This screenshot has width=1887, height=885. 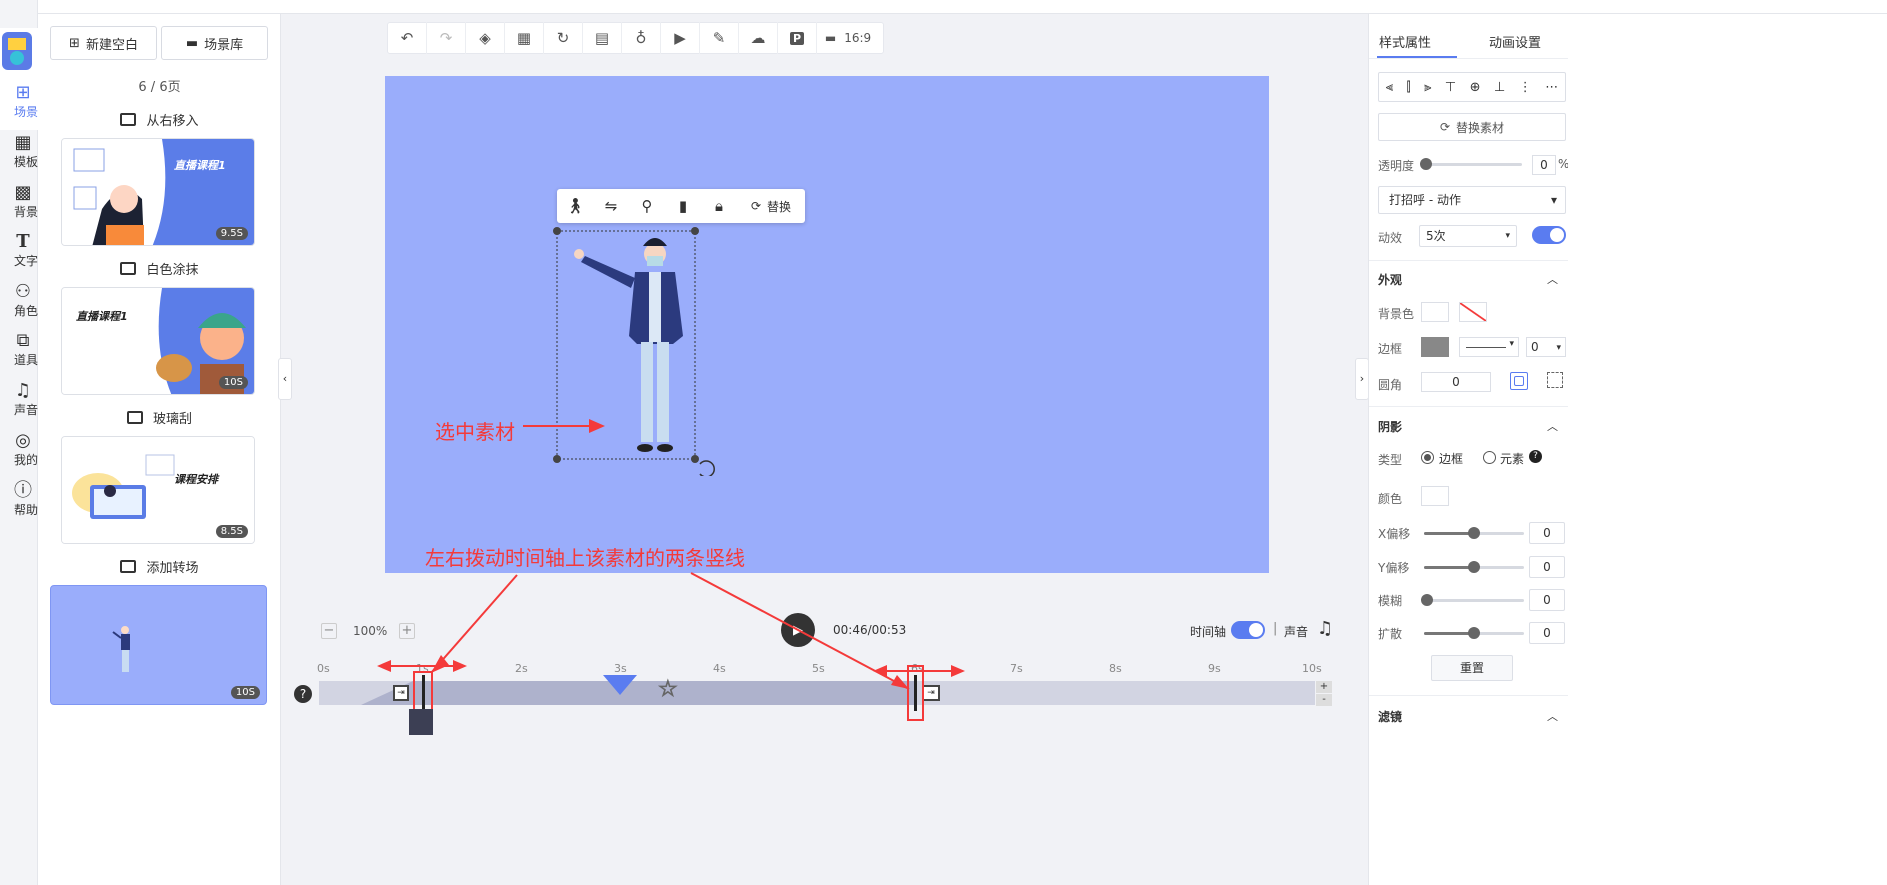 I want to click on scene-4-duration: 10S, so click(x=245, y=692).